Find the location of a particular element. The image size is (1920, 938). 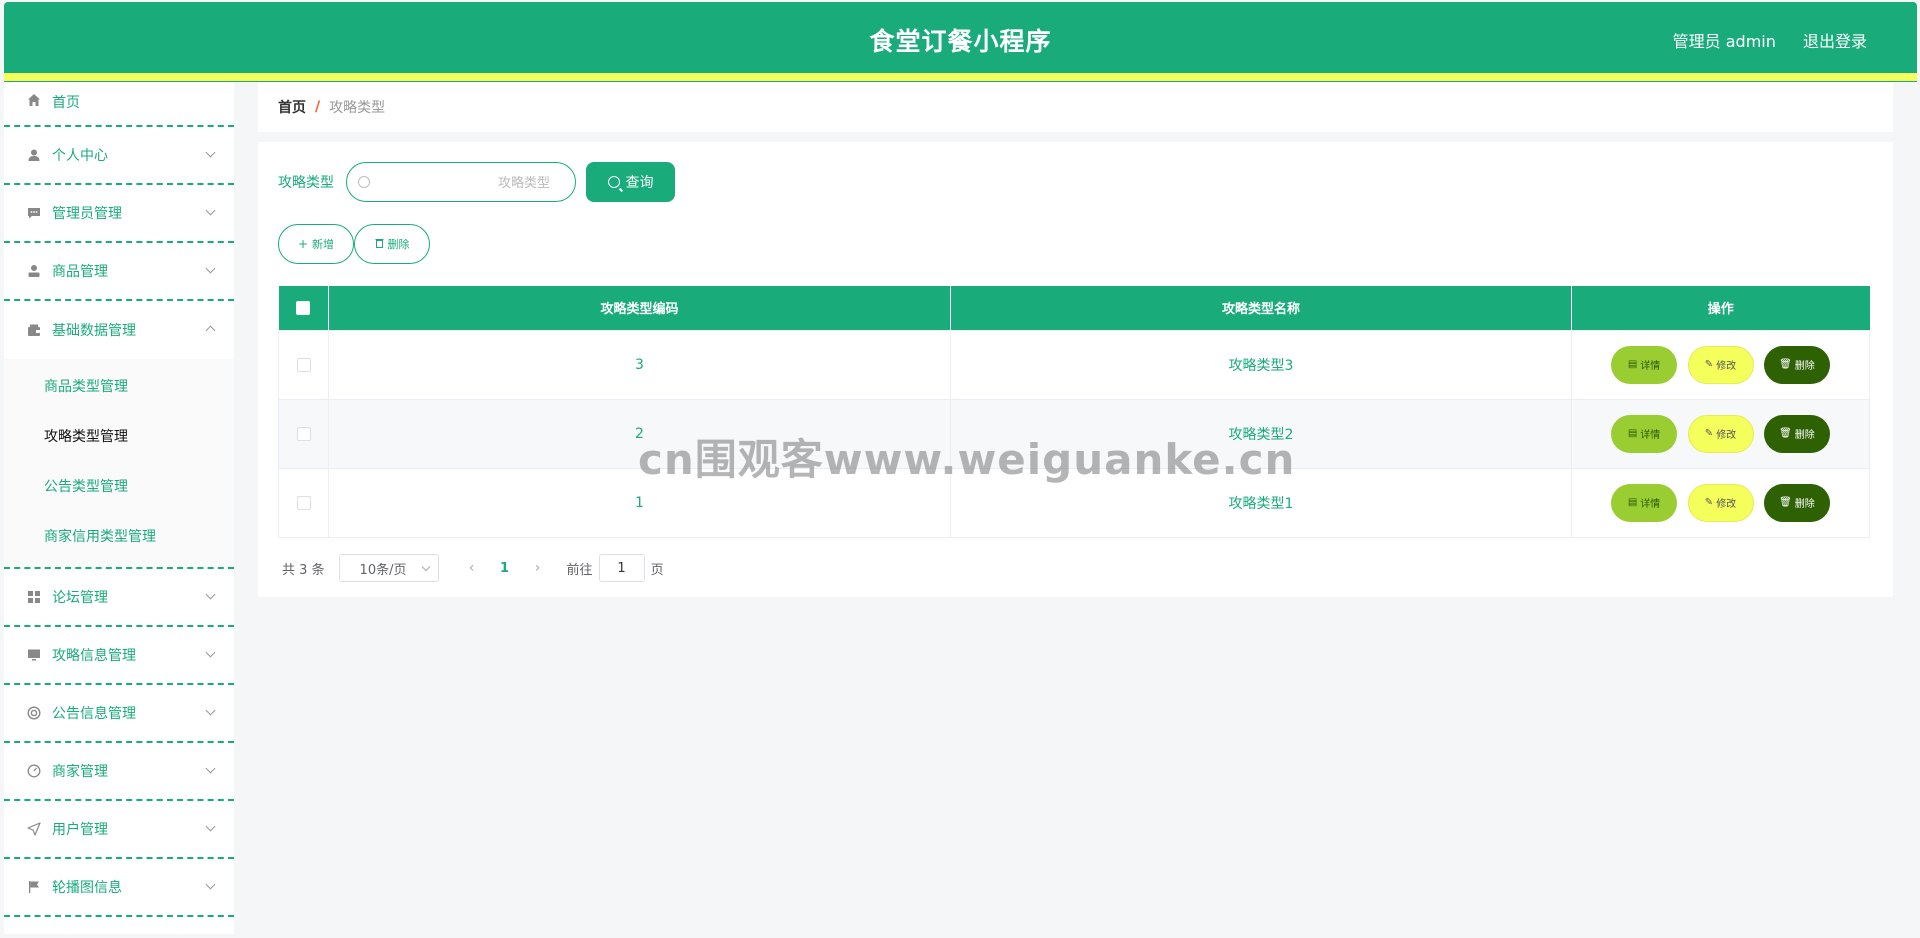

grid-icon is located at coordinates (34, 597).